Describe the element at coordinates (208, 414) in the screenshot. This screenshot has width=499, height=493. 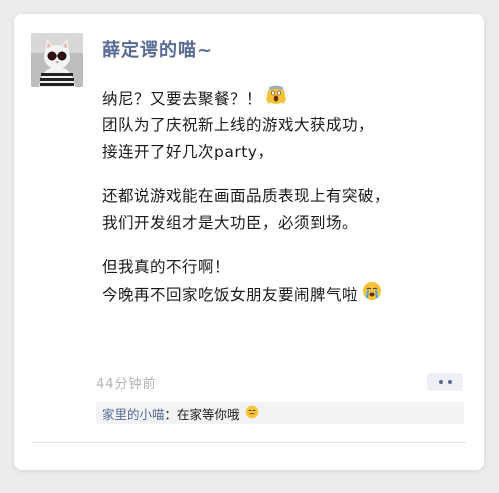
I see `comment-text: 在家等你哦` at that location.